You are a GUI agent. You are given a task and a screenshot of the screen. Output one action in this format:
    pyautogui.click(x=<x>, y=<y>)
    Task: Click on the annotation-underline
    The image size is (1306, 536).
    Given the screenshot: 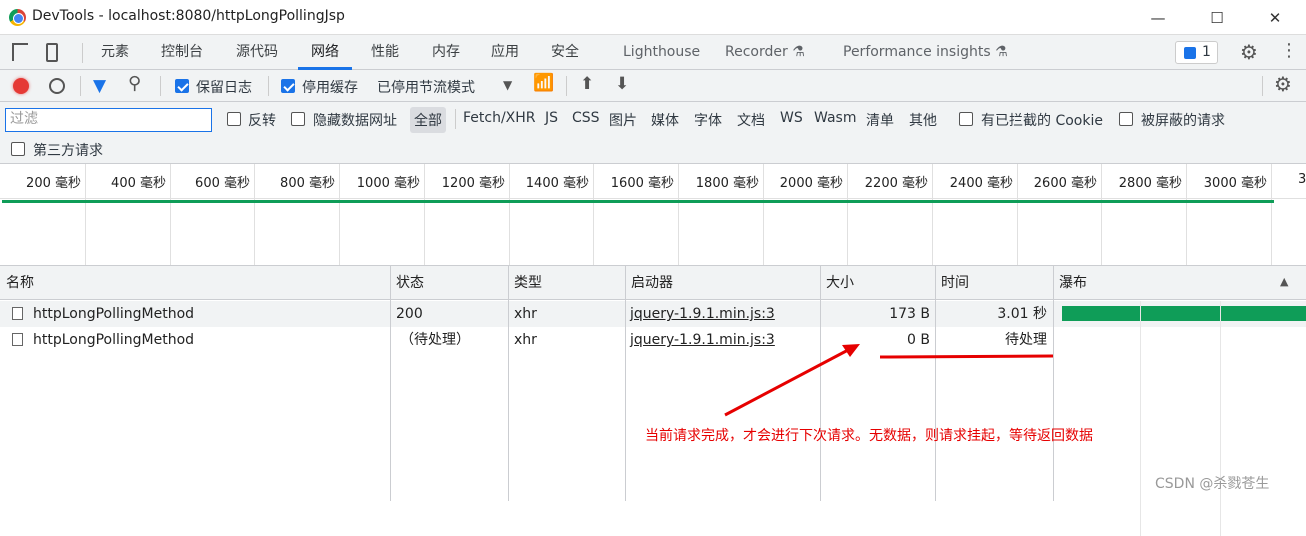 What is the action you would take?
    pyautogui.click(x=966, y=356)
    